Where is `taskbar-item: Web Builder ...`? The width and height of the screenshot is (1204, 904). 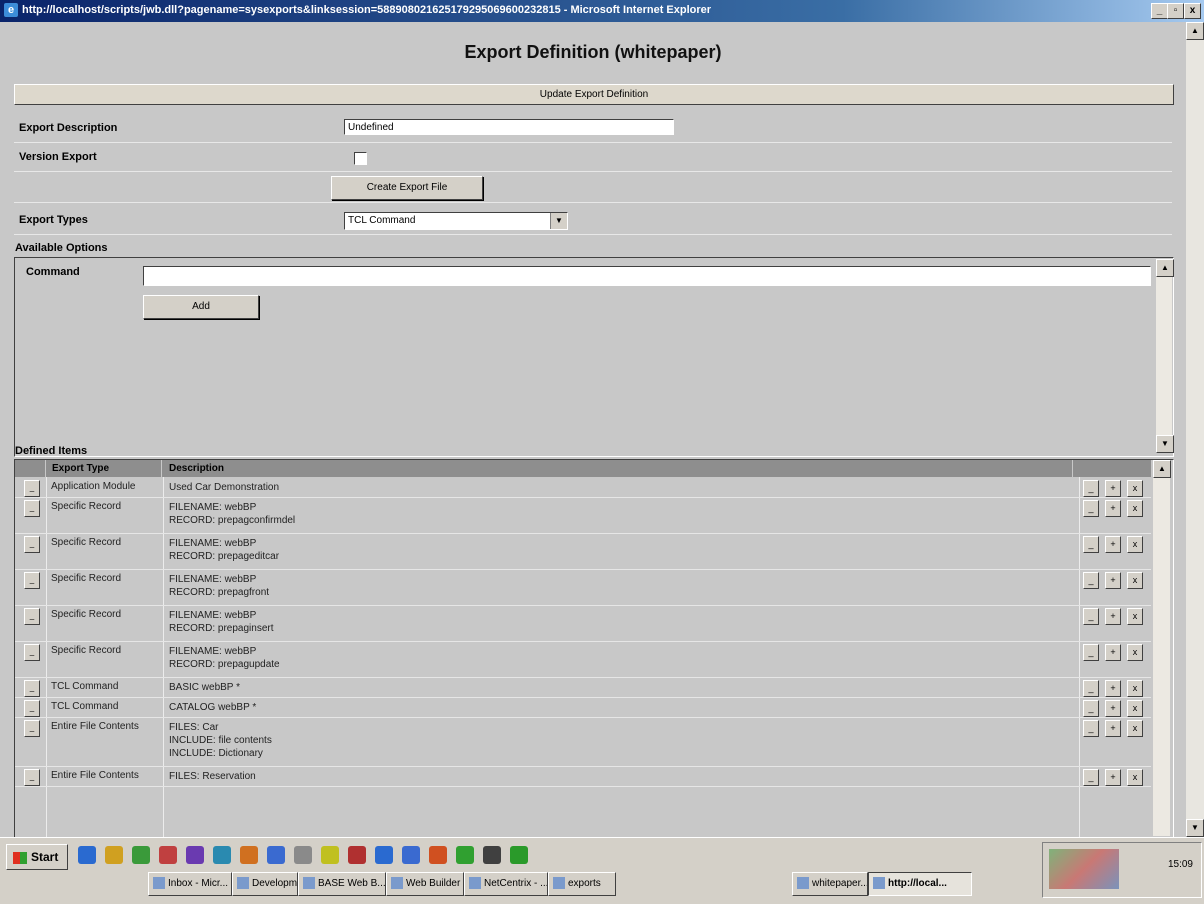 taskbar-item: Web Builder ... is located at coordinates (425, 884).